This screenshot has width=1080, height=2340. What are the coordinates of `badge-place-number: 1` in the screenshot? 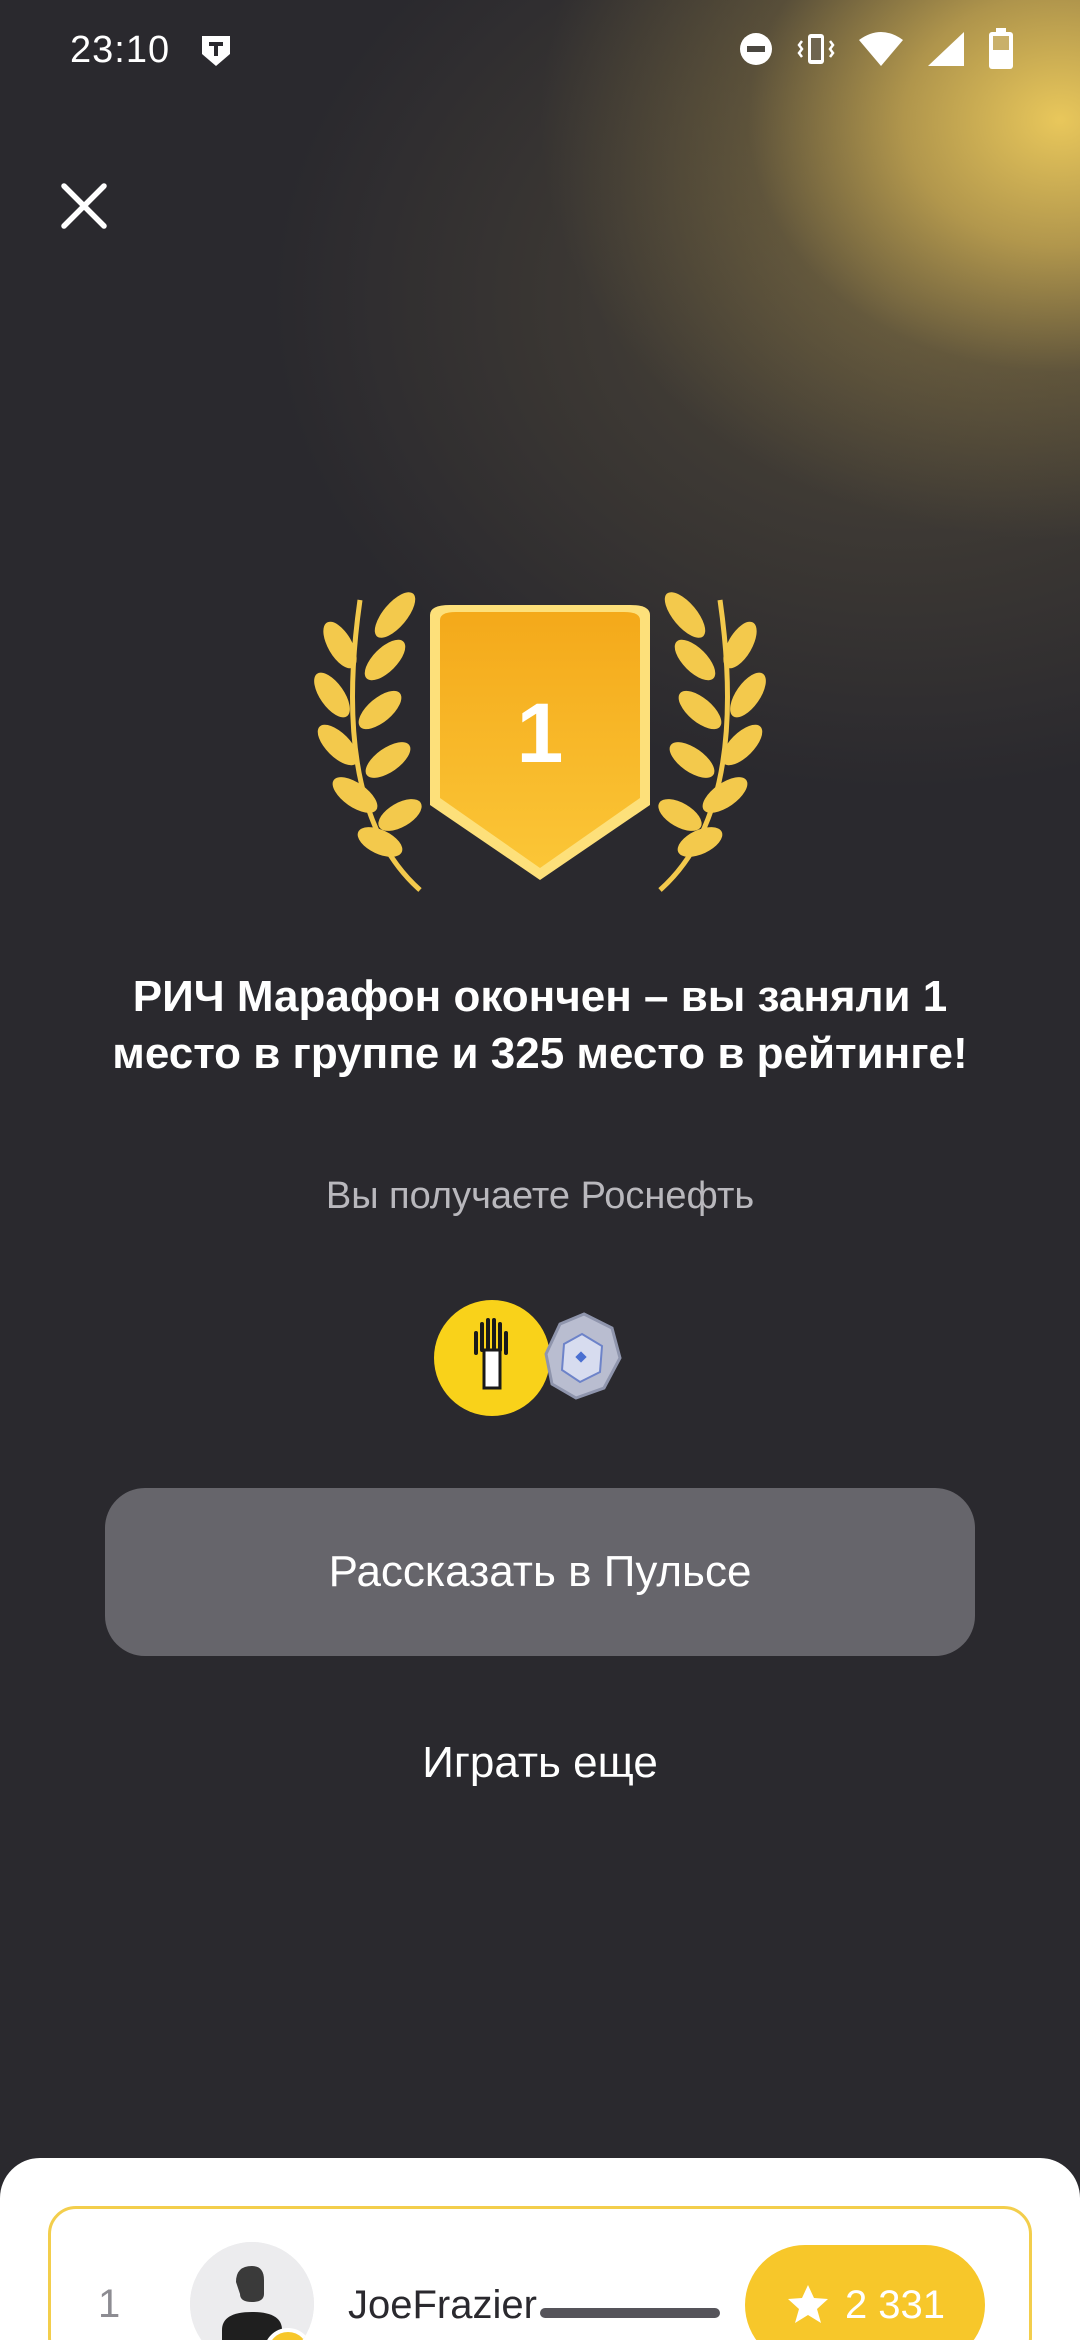 It's located at (540, 733).